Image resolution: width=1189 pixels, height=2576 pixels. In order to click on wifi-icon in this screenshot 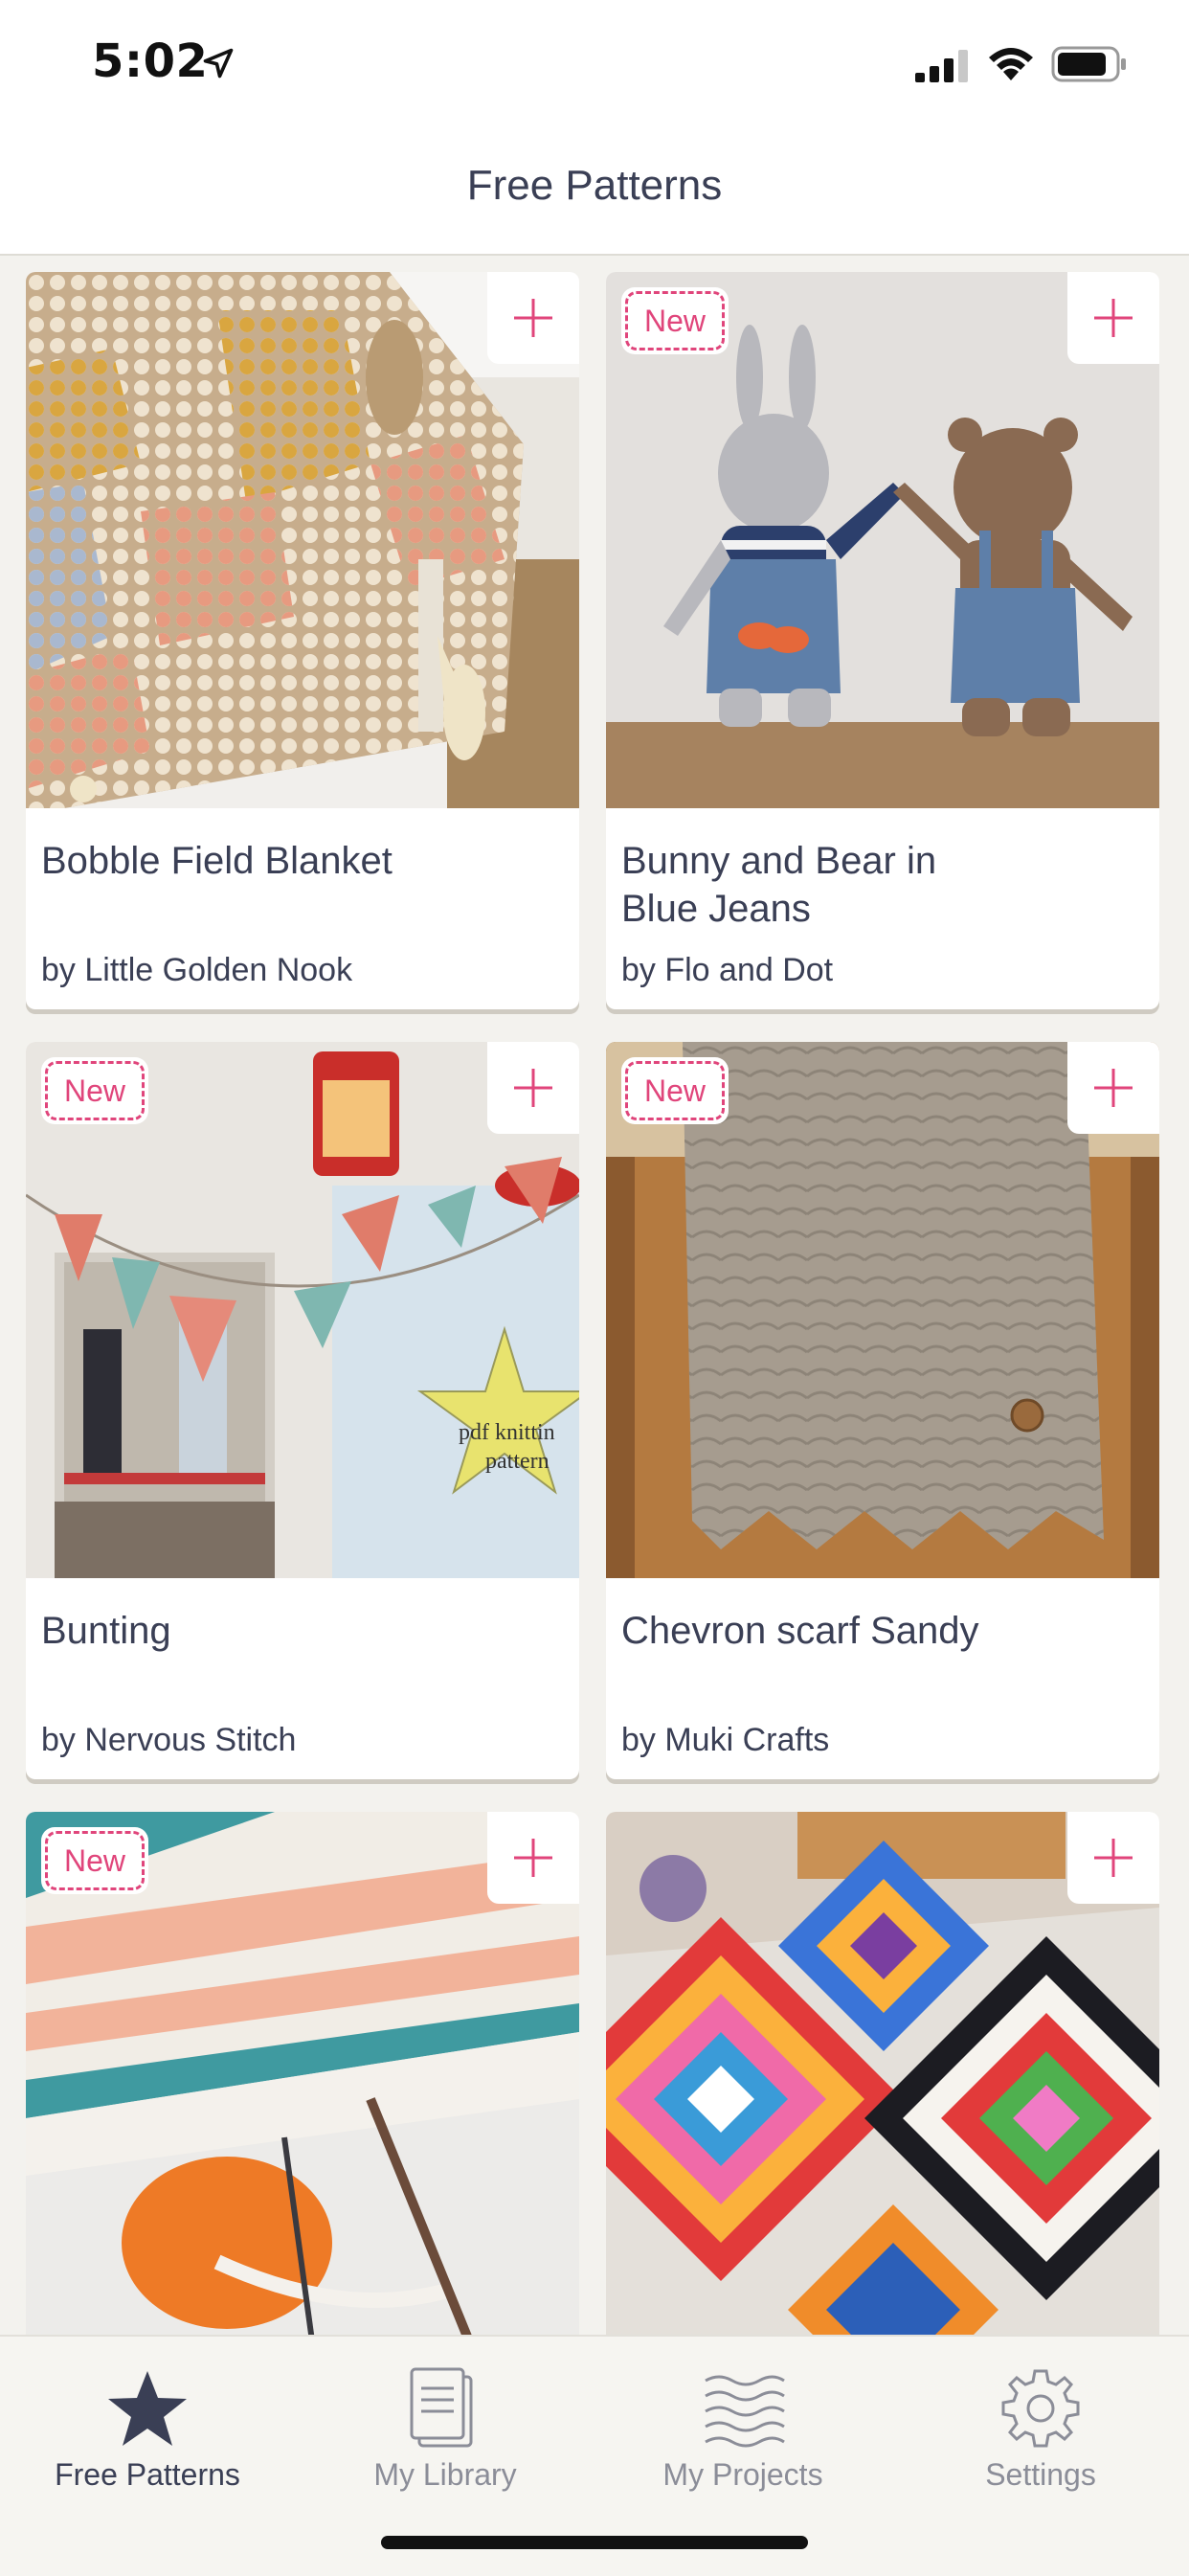, I will do `click(1011, 64)`.